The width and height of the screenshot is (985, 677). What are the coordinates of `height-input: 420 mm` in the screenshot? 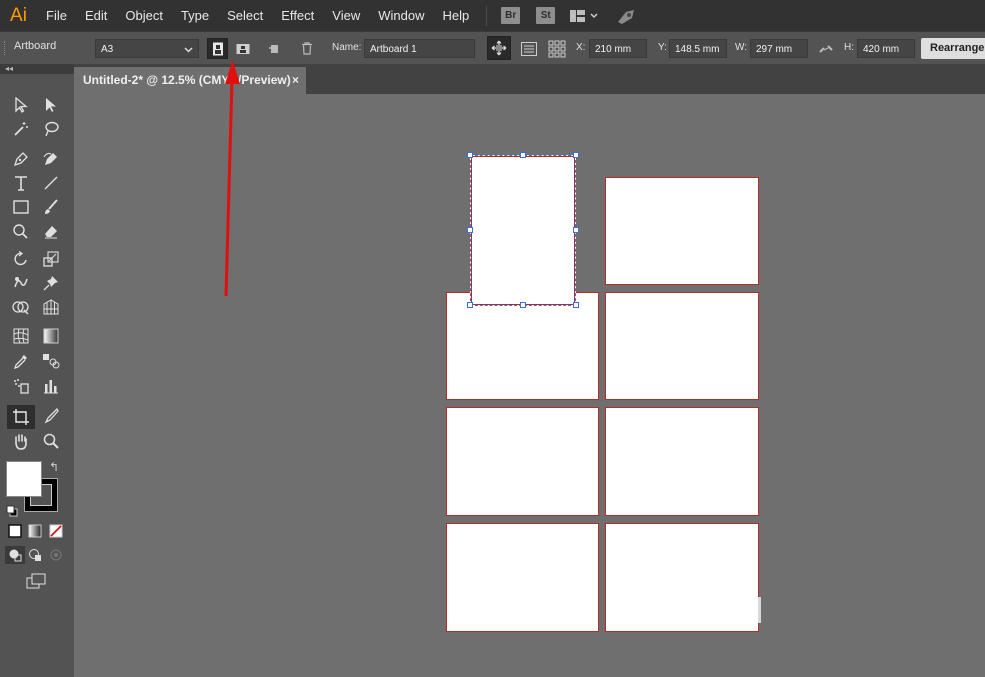 It's located at (886, 48).